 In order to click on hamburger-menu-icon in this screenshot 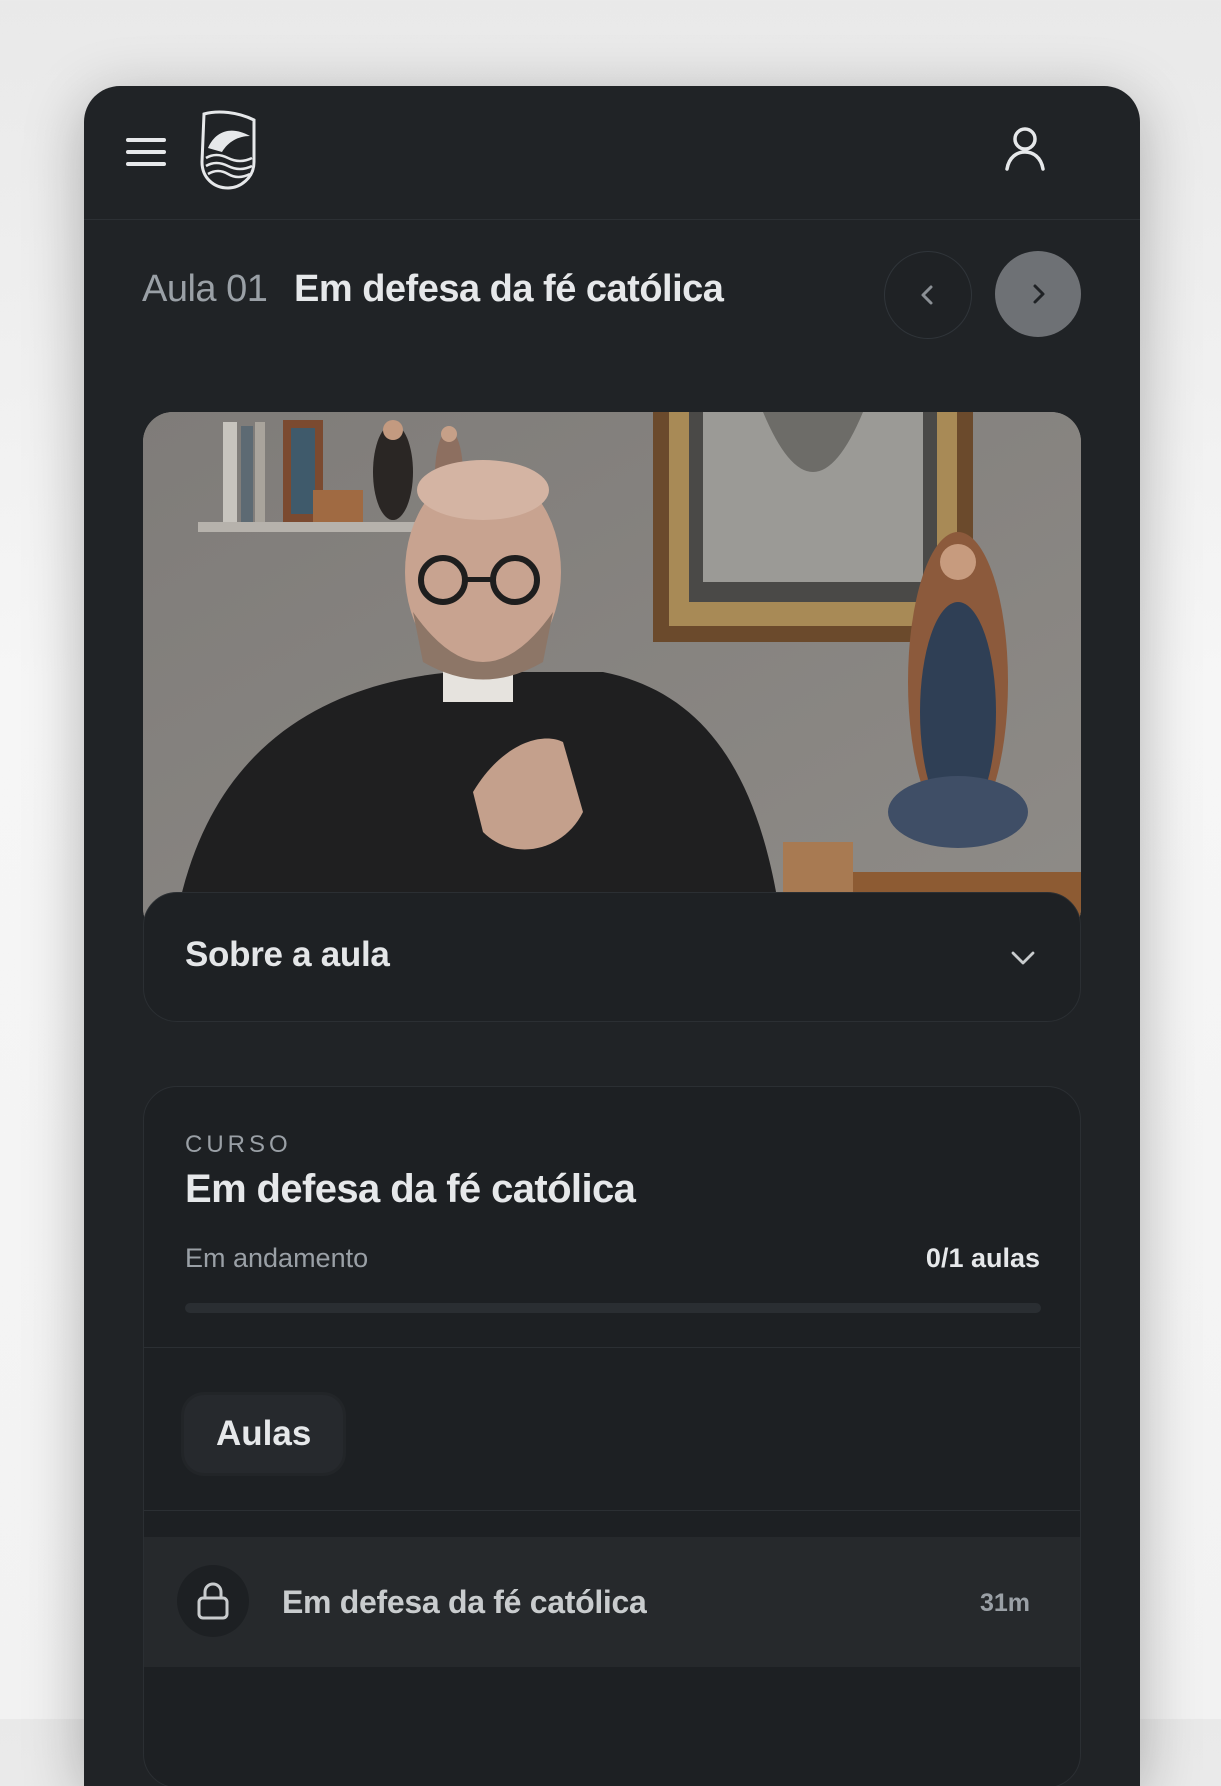, I will do `click(147, 152)`.